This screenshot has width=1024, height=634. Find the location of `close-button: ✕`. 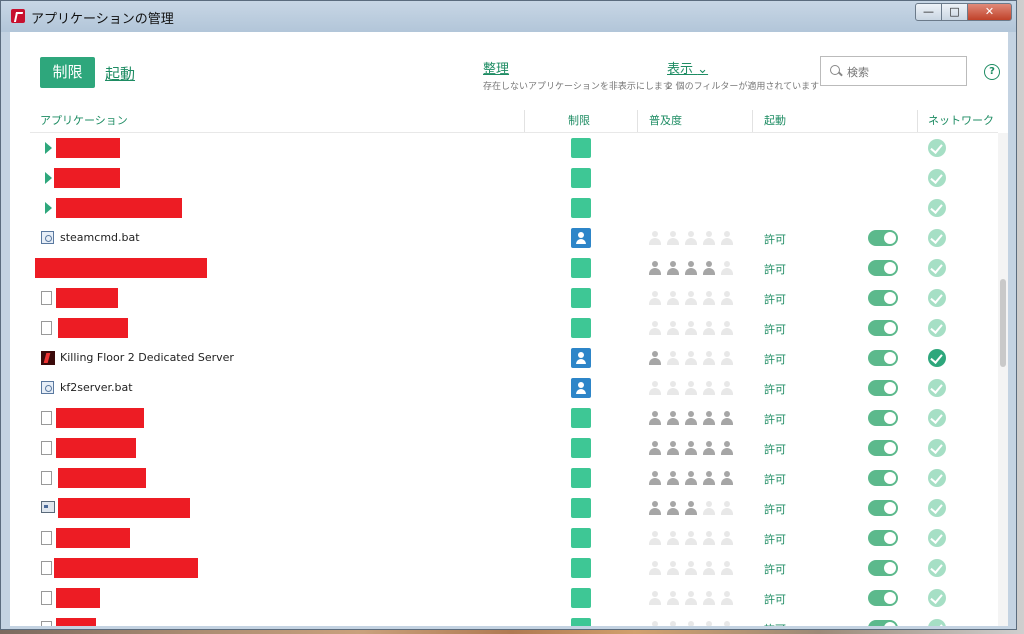

close-button: ✕ is located at coordinates (989, 12).